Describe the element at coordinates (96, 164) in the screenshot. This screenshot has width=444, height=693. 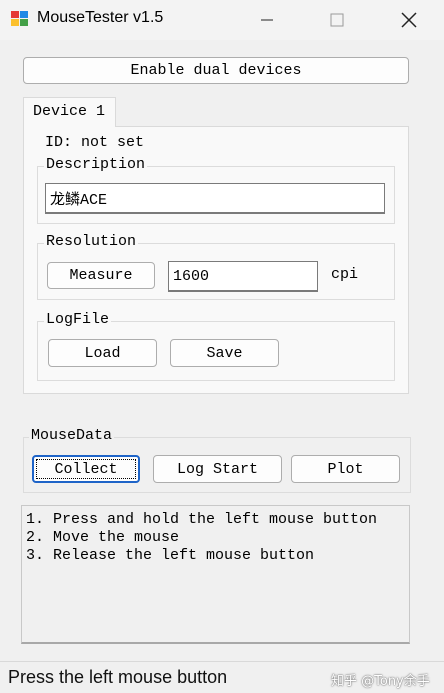
I see `description-group-label: Description` at that location.